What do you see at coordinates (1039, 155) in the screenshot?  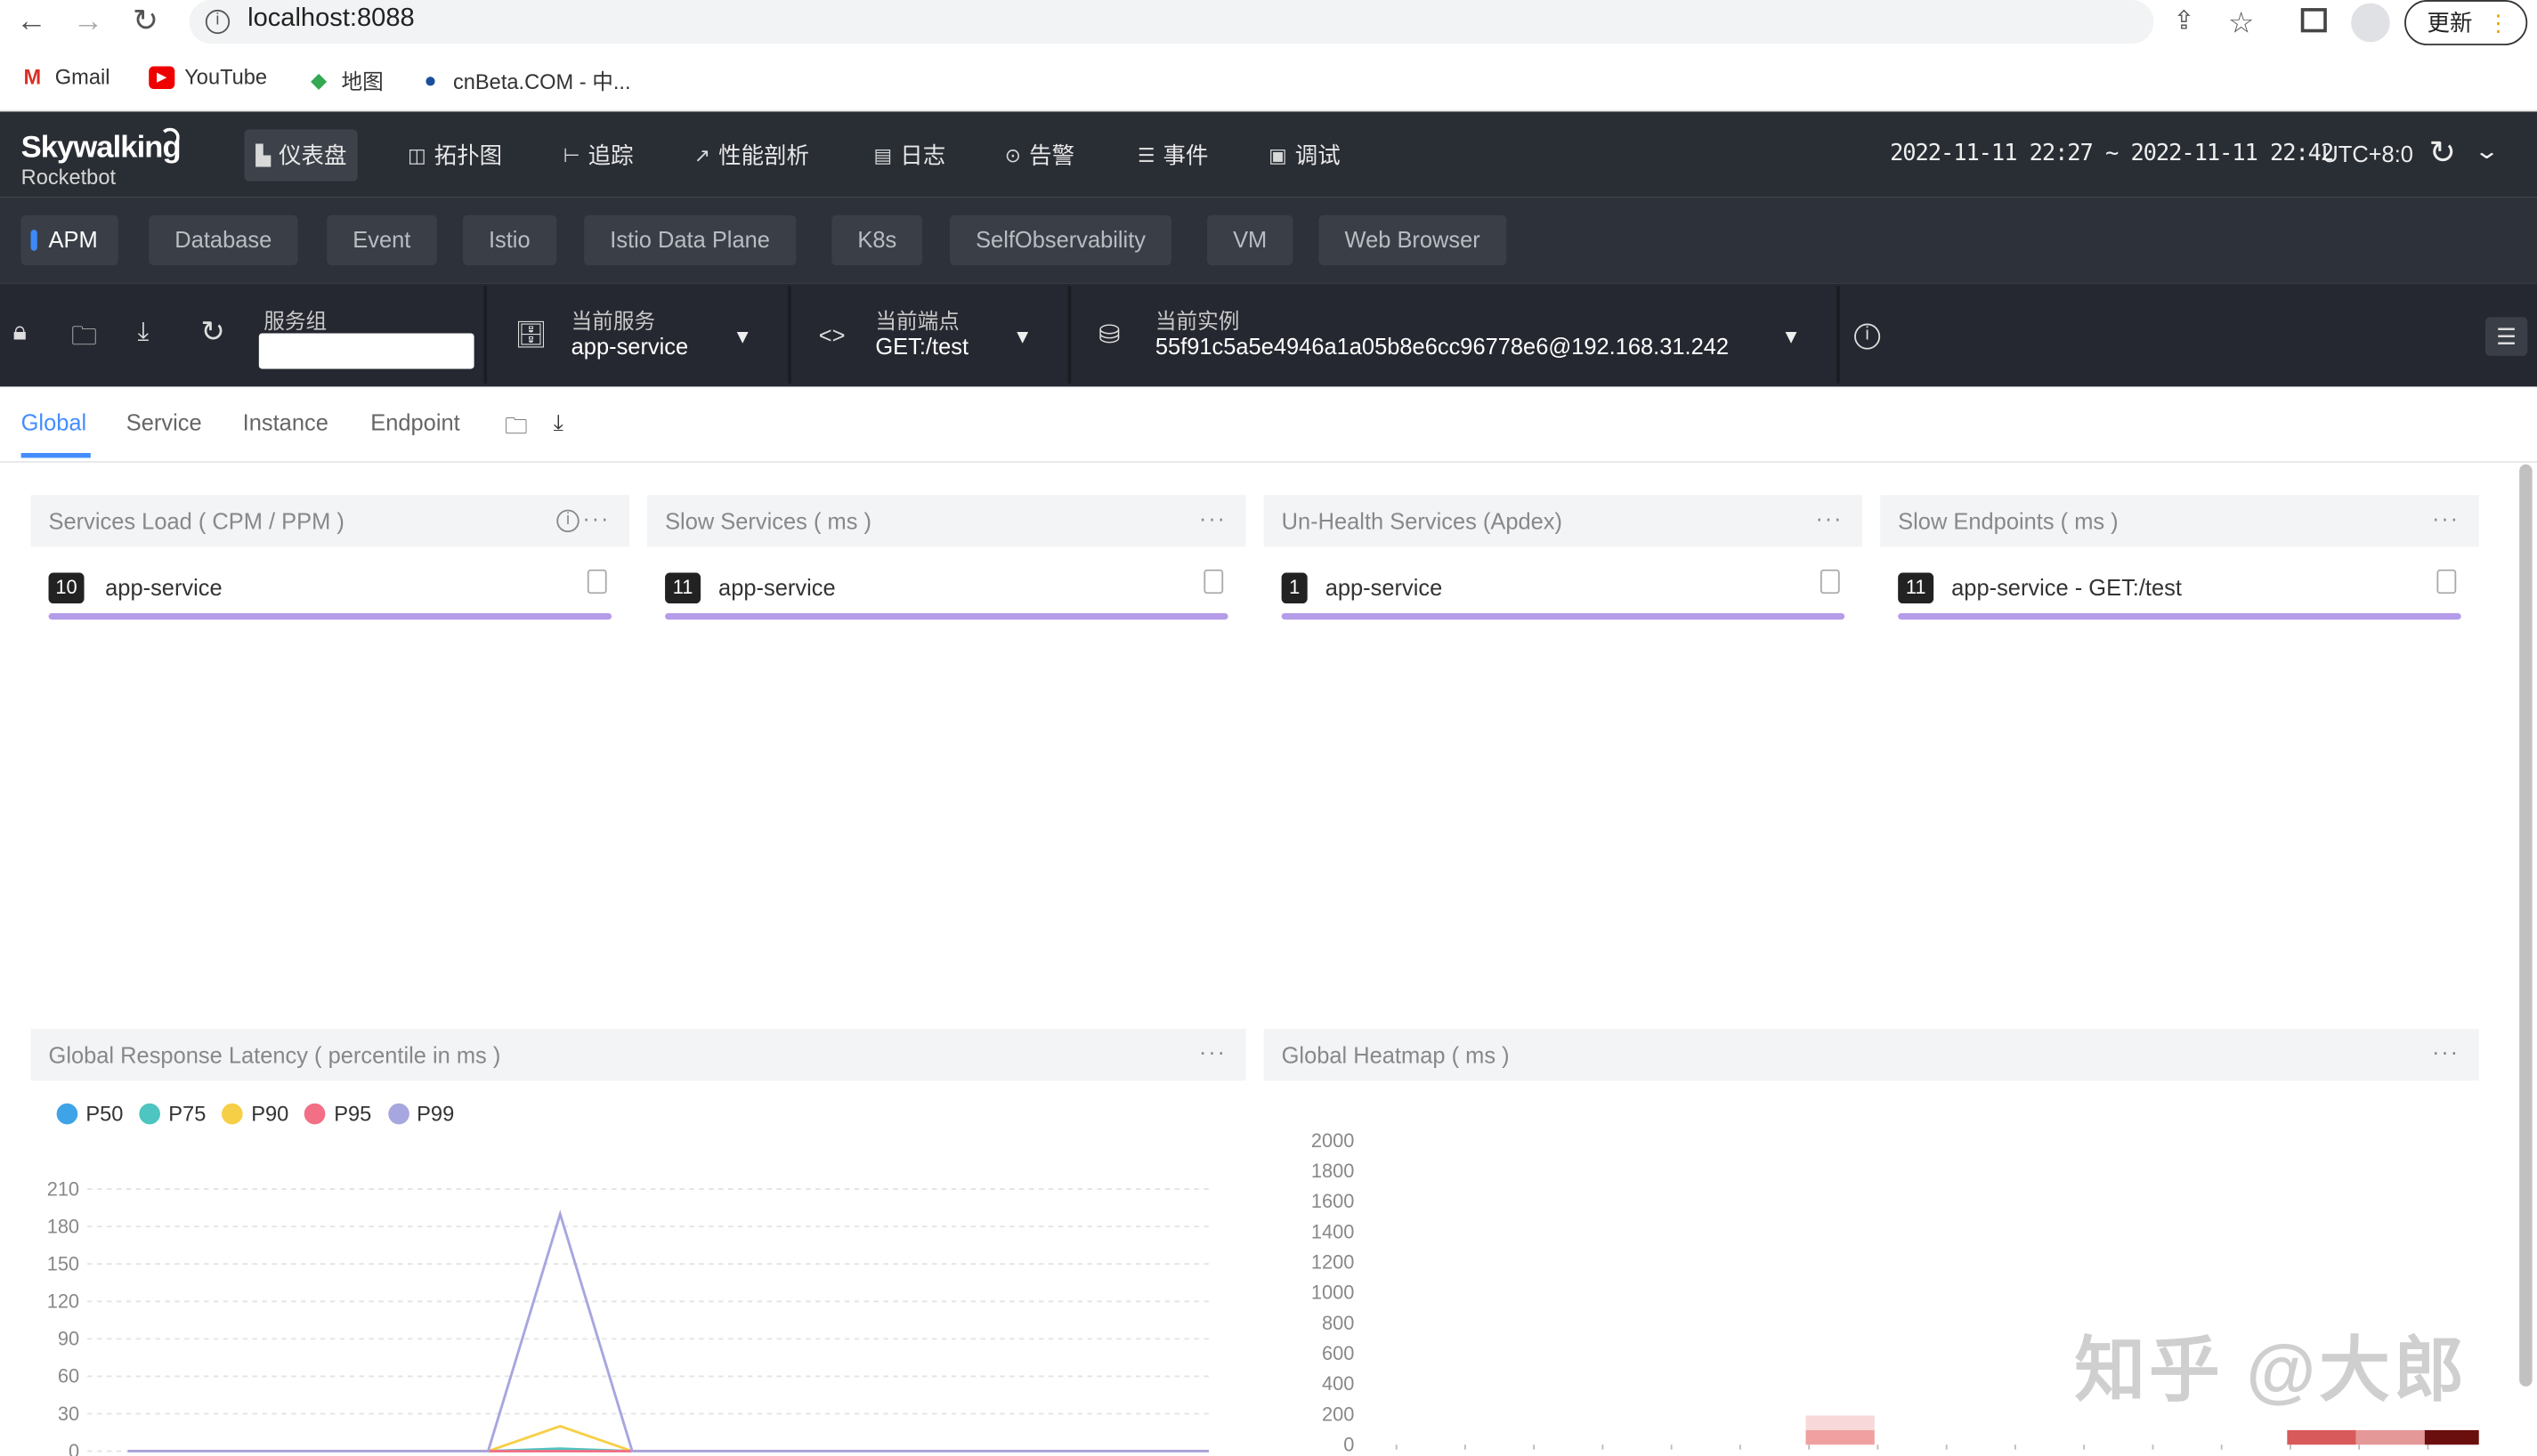 I see `menu-alarm: ⊙ 告警` at bounding box center [1039, 155].